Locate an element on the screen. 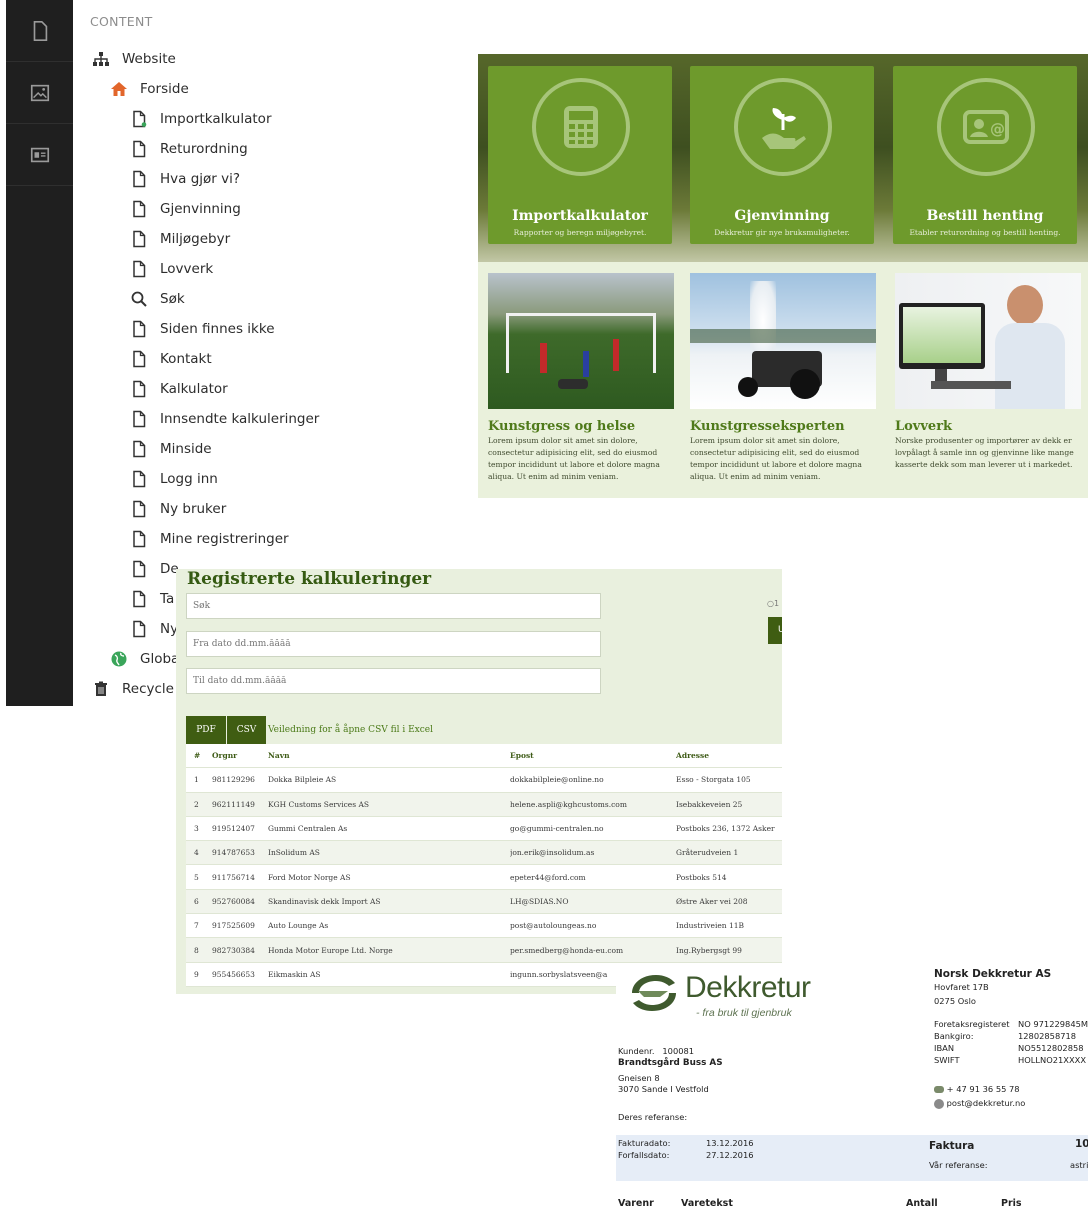 The height and width of the screenshot is (1213, 1088). address-cell: Postboks 514 is located at coordinates (701, 877).